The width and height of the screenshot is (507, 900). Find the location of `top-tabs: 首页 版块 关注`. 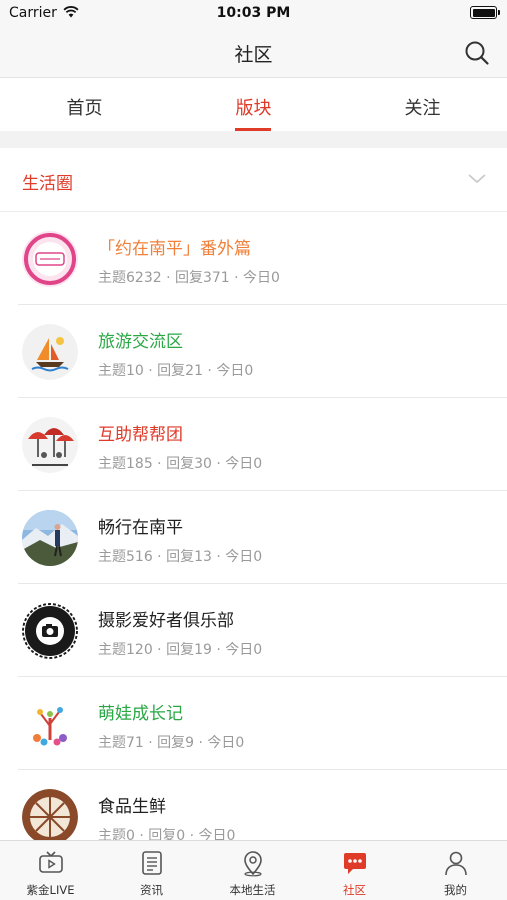

top-tabs: 首页 版块 关注 is located at coordinates (253, 105).